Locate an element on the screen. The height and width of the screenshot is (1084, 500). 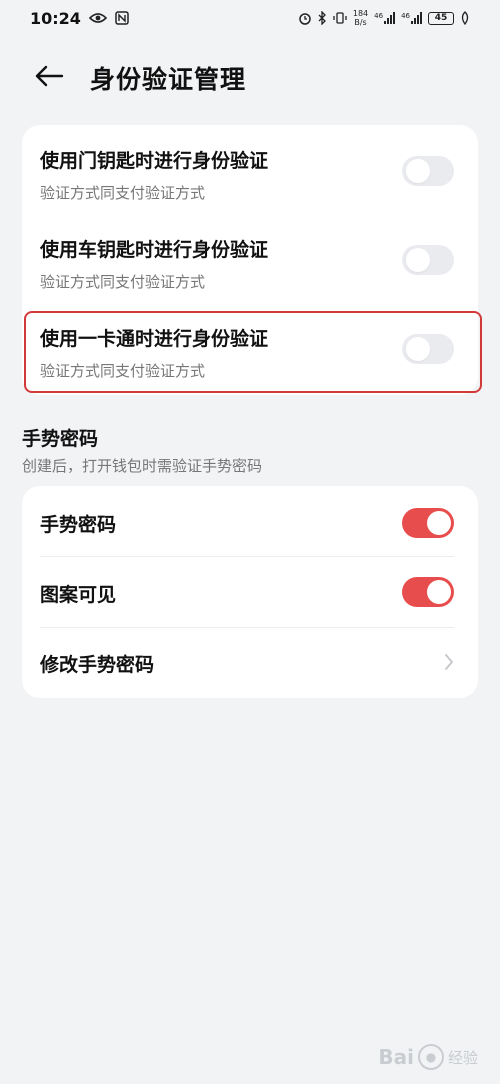
gesture-section-subtitle: 创建后，打开钱包时需验证手势密码 is located at coordinates (142, 466).